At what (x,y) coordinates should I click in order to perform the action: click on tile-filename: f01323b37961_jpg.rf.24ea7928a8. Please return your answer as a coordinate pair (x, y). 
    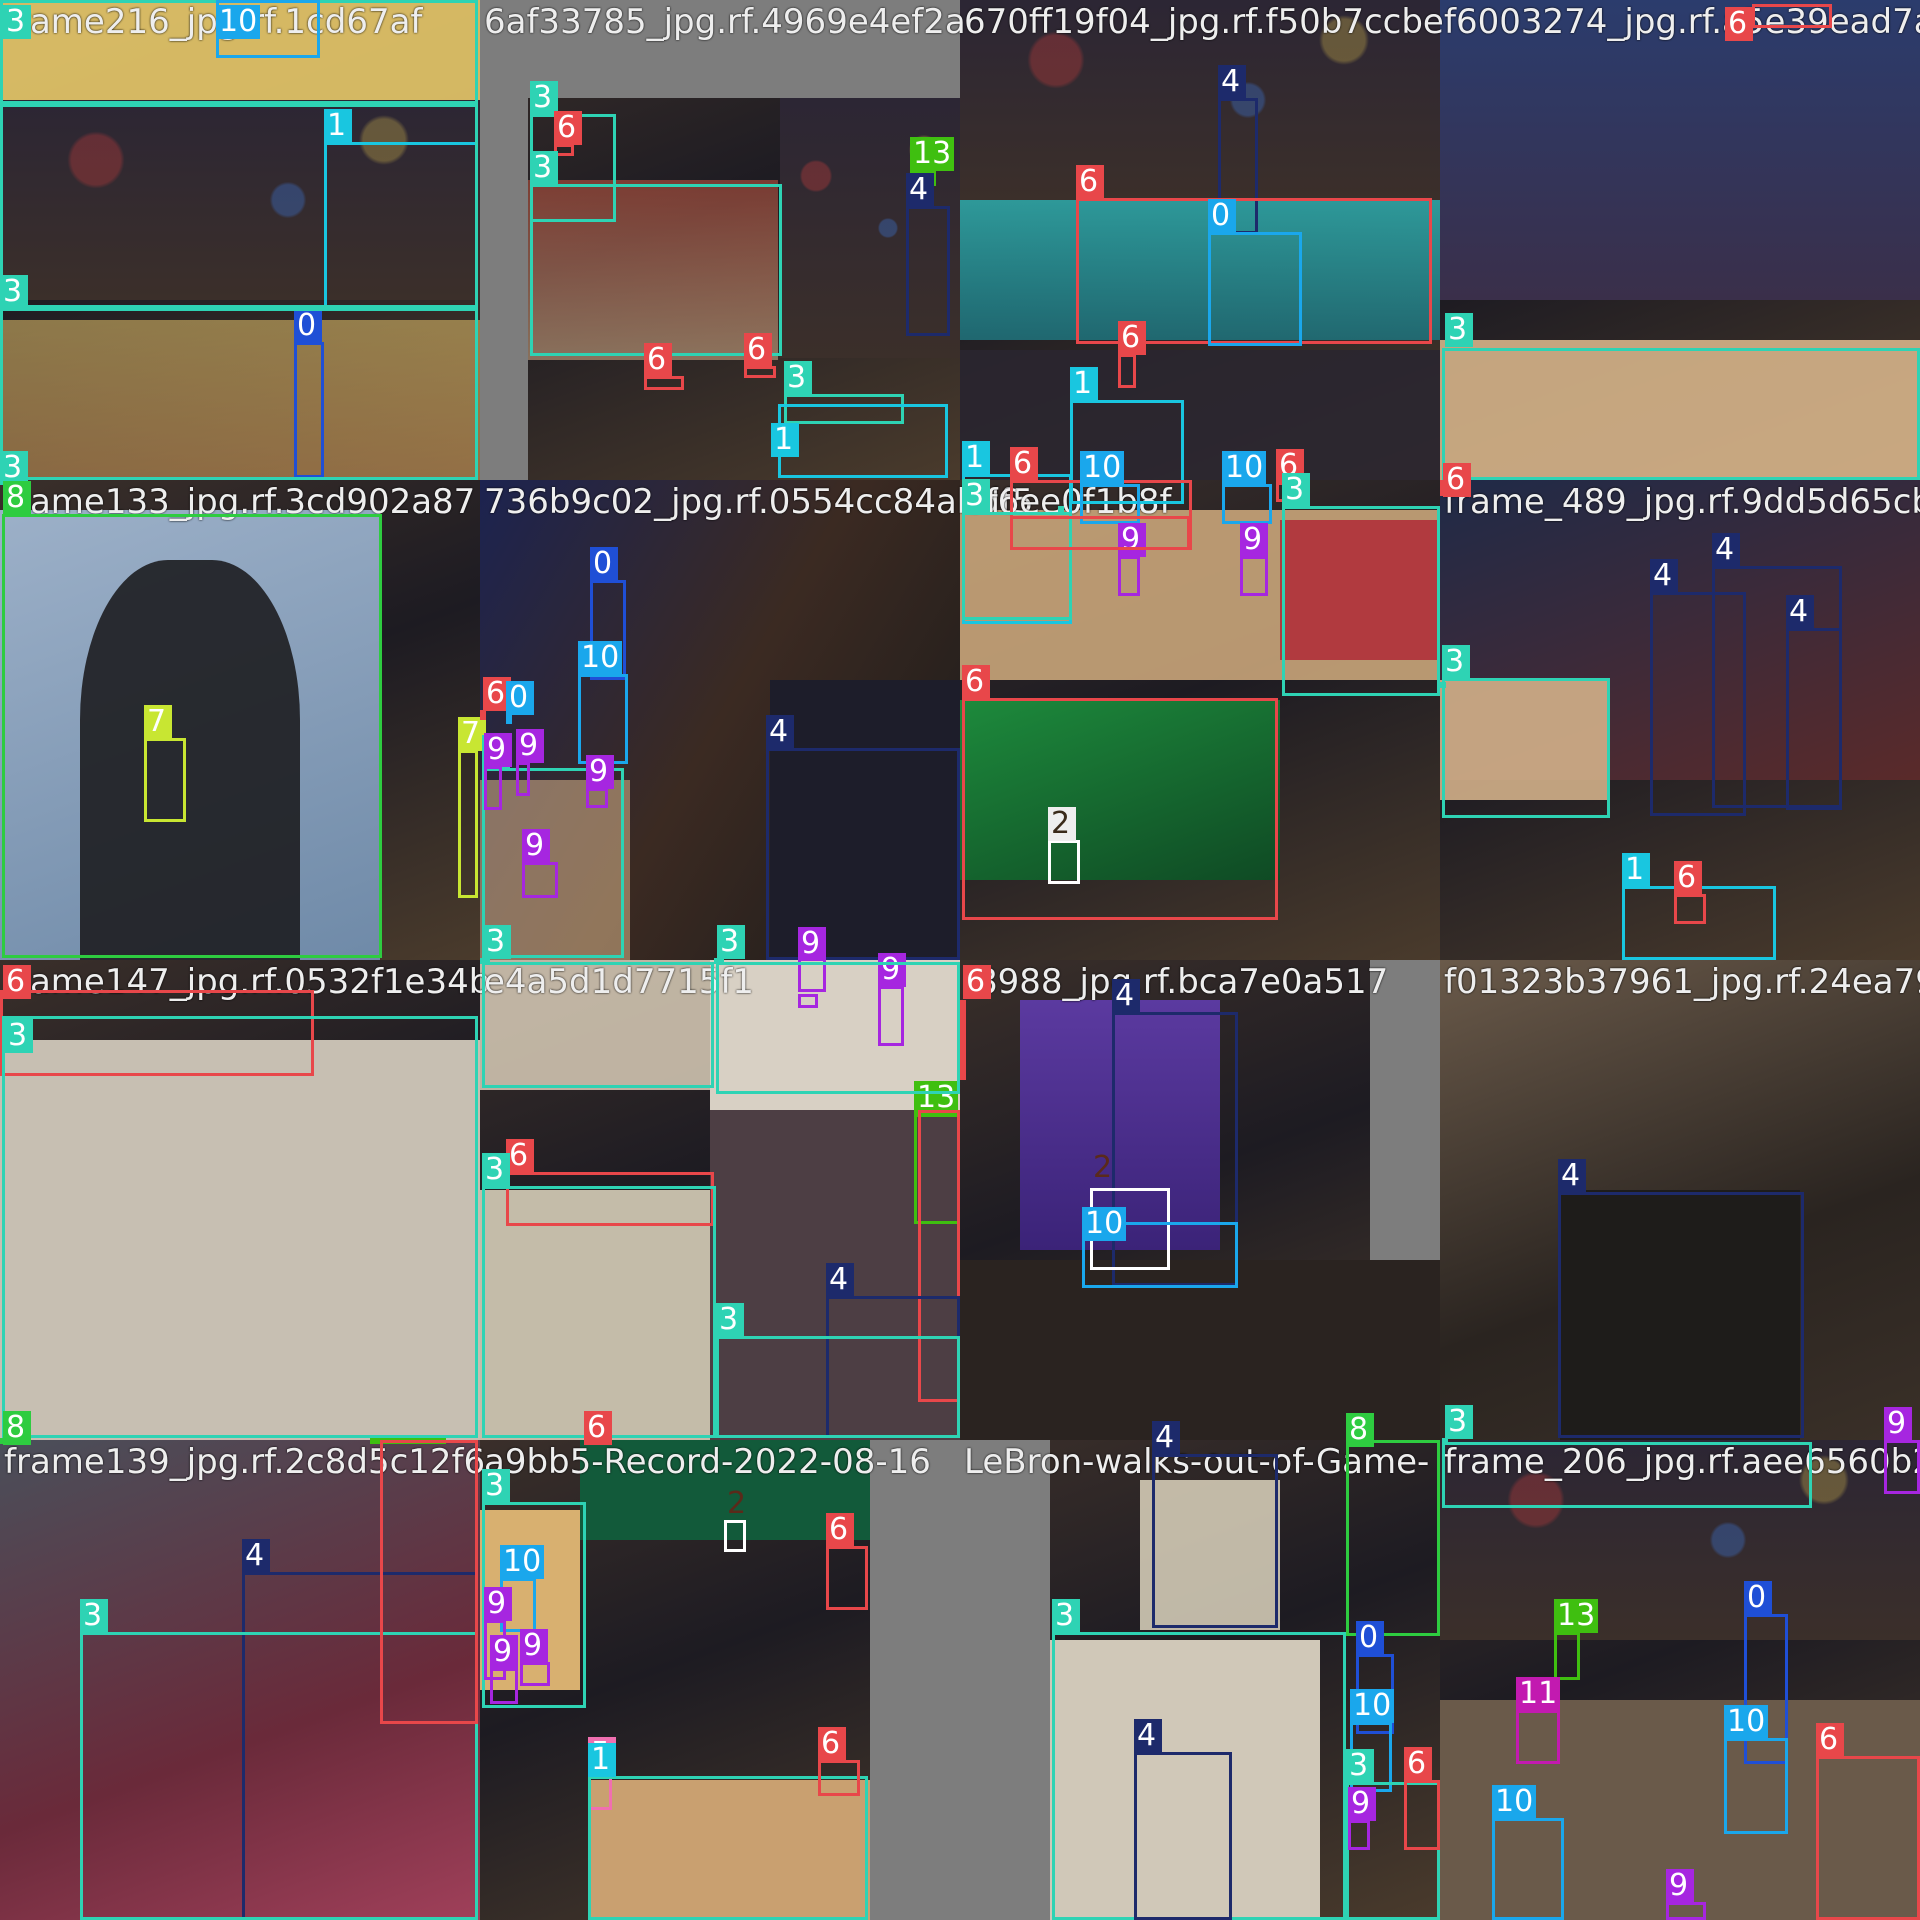
    Looking at the image, I should click on (1682, 982).